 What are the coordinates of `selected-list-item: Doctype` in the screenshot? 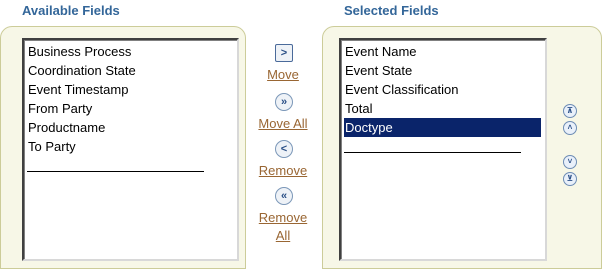 It's located at (442, 127).